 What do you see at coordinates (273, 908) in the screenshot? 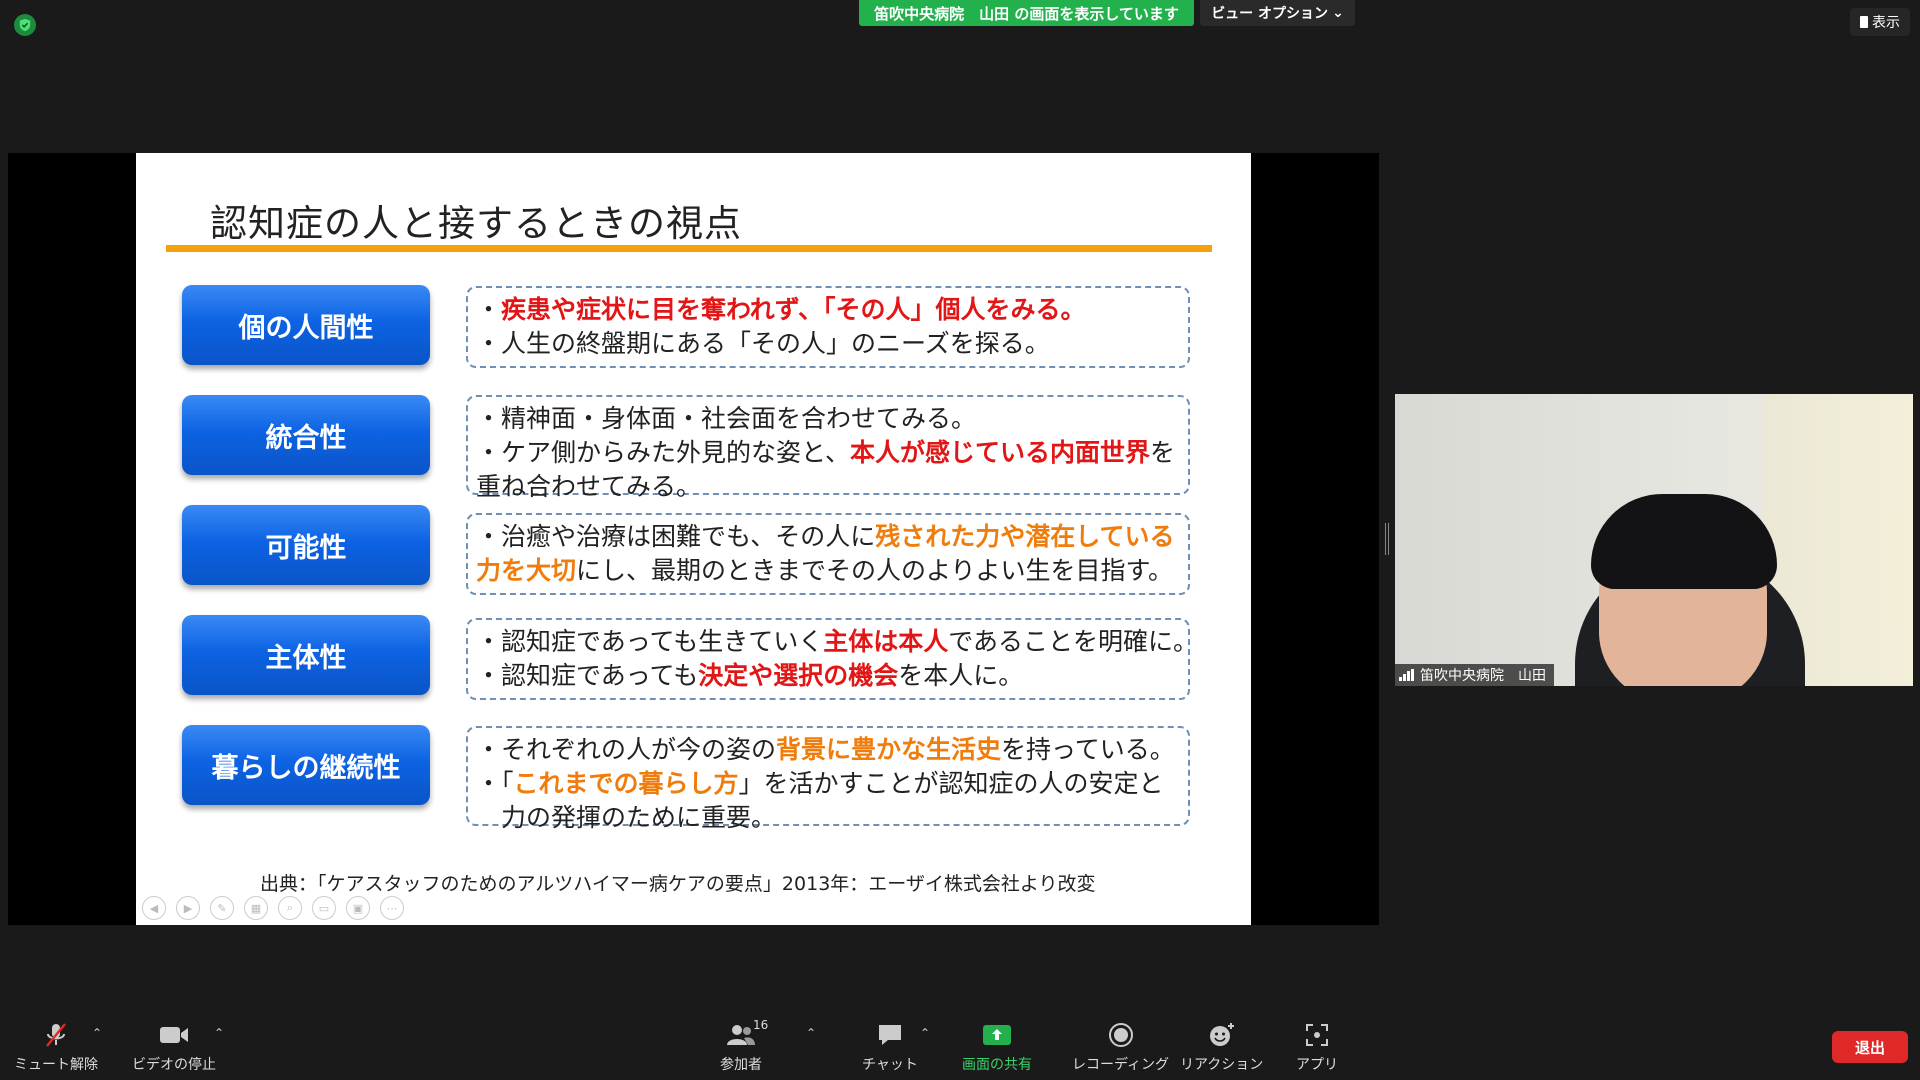
I see `slide-controls: ◀ ▶ ✎ ▦ ⌕ ▭ ▣ ⋯` at bounding box center [273, 908].